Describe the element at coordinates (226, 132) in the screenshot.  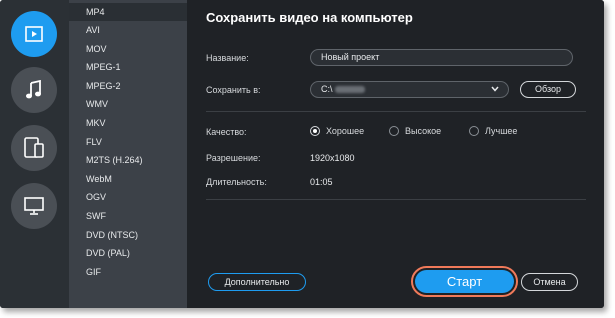
I see `quality-label: Качество:` at that location.